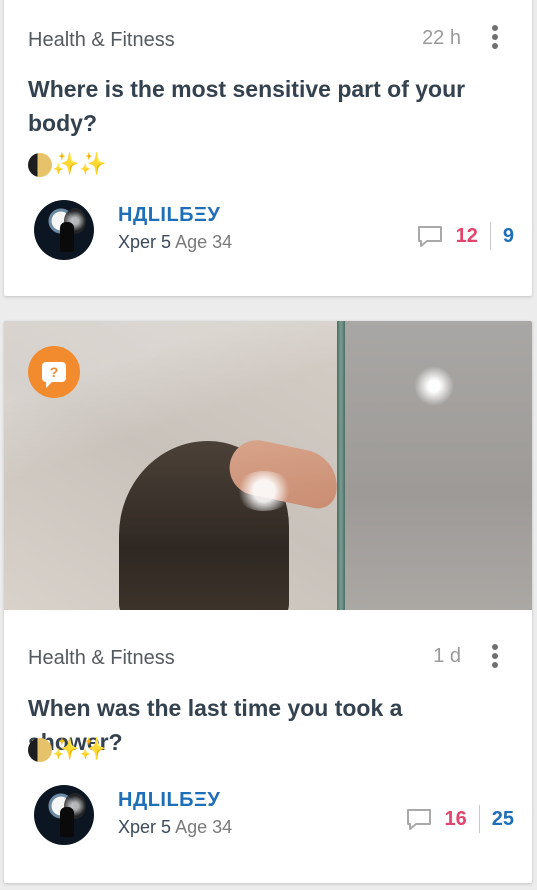  I want to click on light-reflection, so click(434, 386).